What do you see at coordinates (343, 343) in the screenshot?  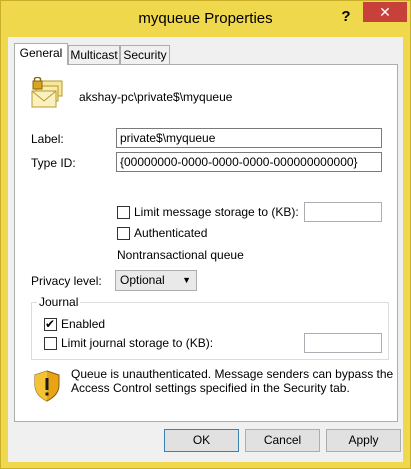 I see `journal-limit-input` at bounding box center [343, 343].